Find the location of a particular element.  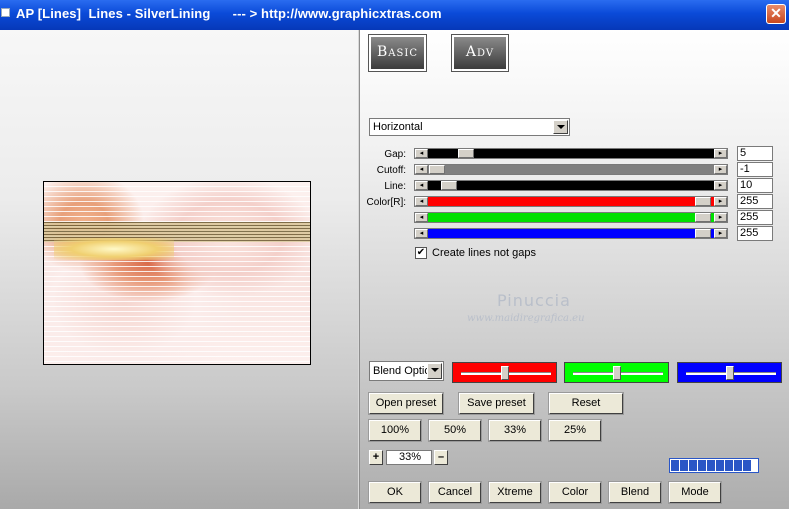

green-knob is located at coordinates (617, 373).